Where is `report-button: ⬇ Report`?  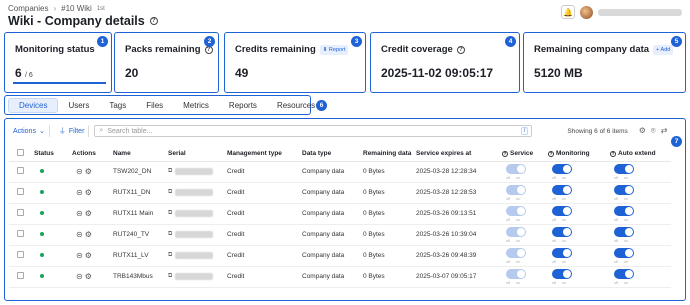
report-button: ⬇ Report is located at coordinates (334, 49).